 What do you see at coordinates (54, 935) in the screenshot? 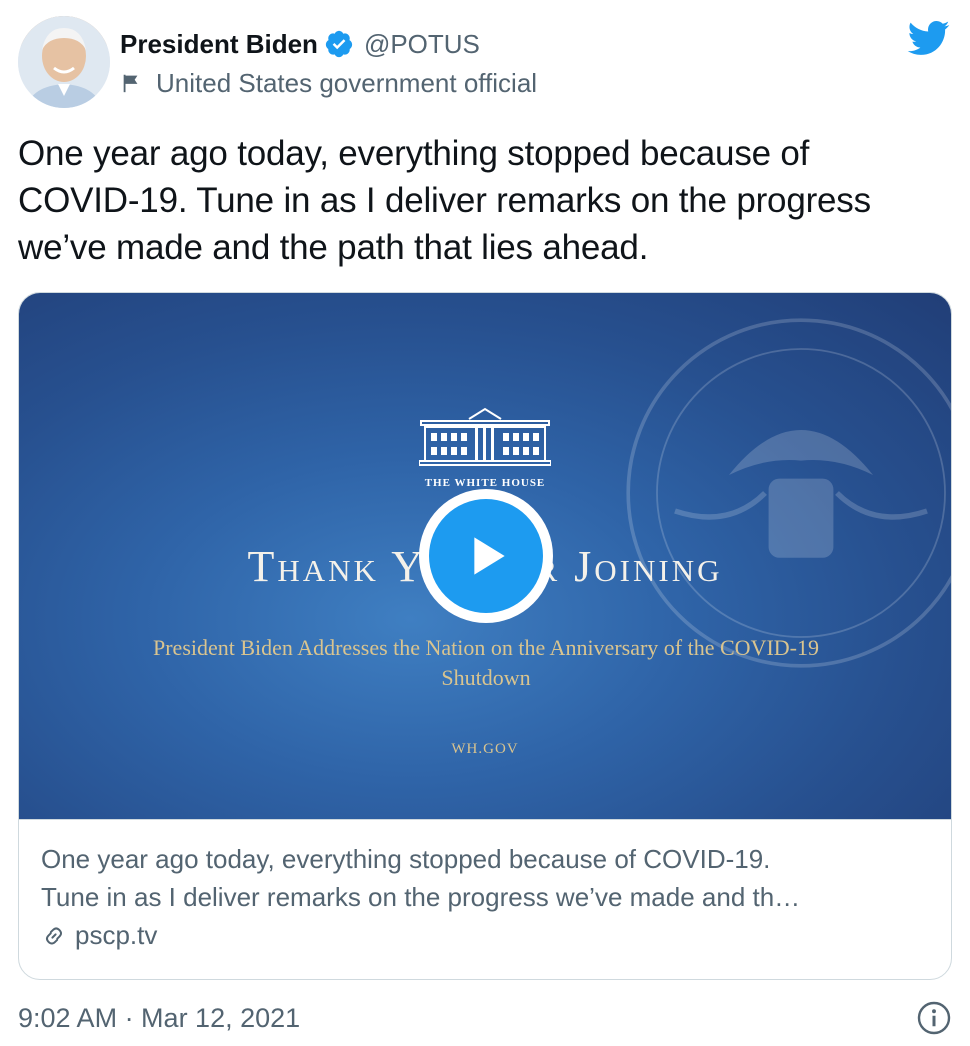
I see `link-icon` at bounding box center [54, 935].